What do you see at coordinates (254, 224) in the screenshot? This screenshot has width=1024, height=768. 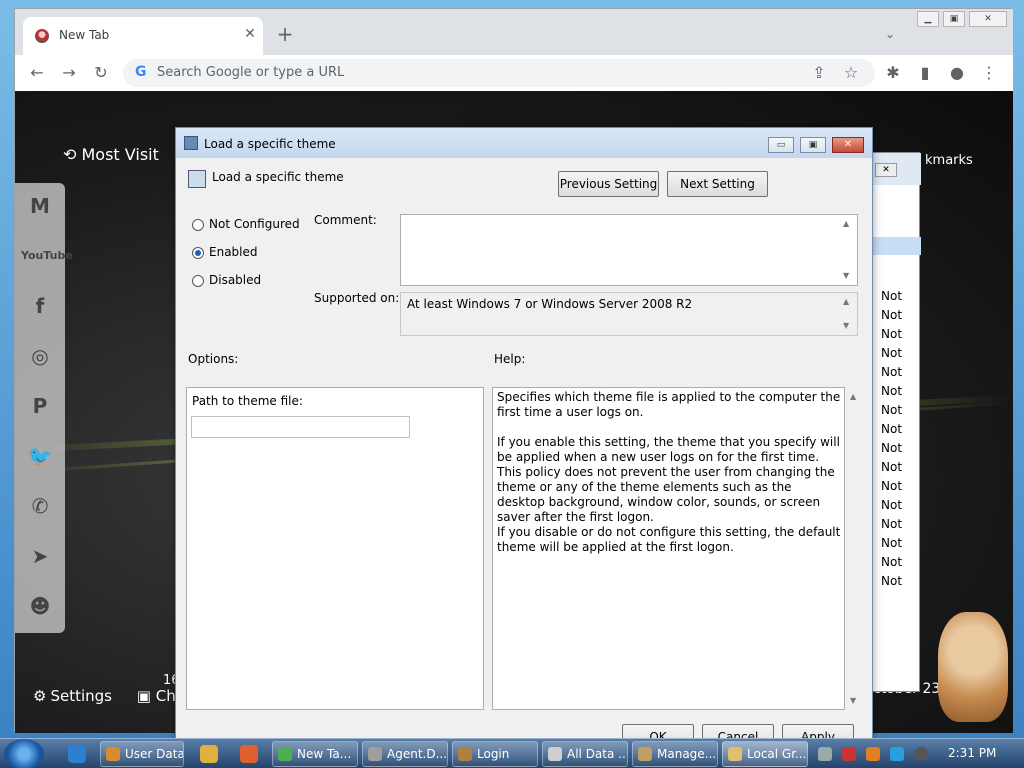 I see `not-configured-label: Not Configured` at bounding box center [254, 224].